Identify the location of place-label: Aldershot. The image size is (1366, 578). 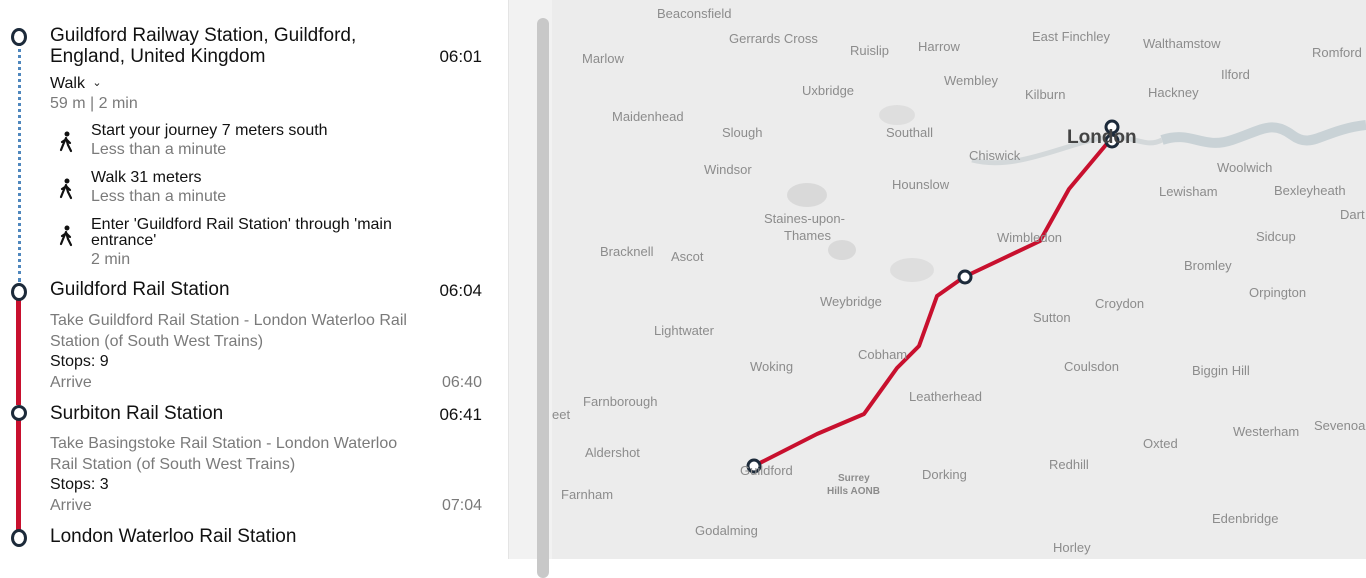
(612, 452).